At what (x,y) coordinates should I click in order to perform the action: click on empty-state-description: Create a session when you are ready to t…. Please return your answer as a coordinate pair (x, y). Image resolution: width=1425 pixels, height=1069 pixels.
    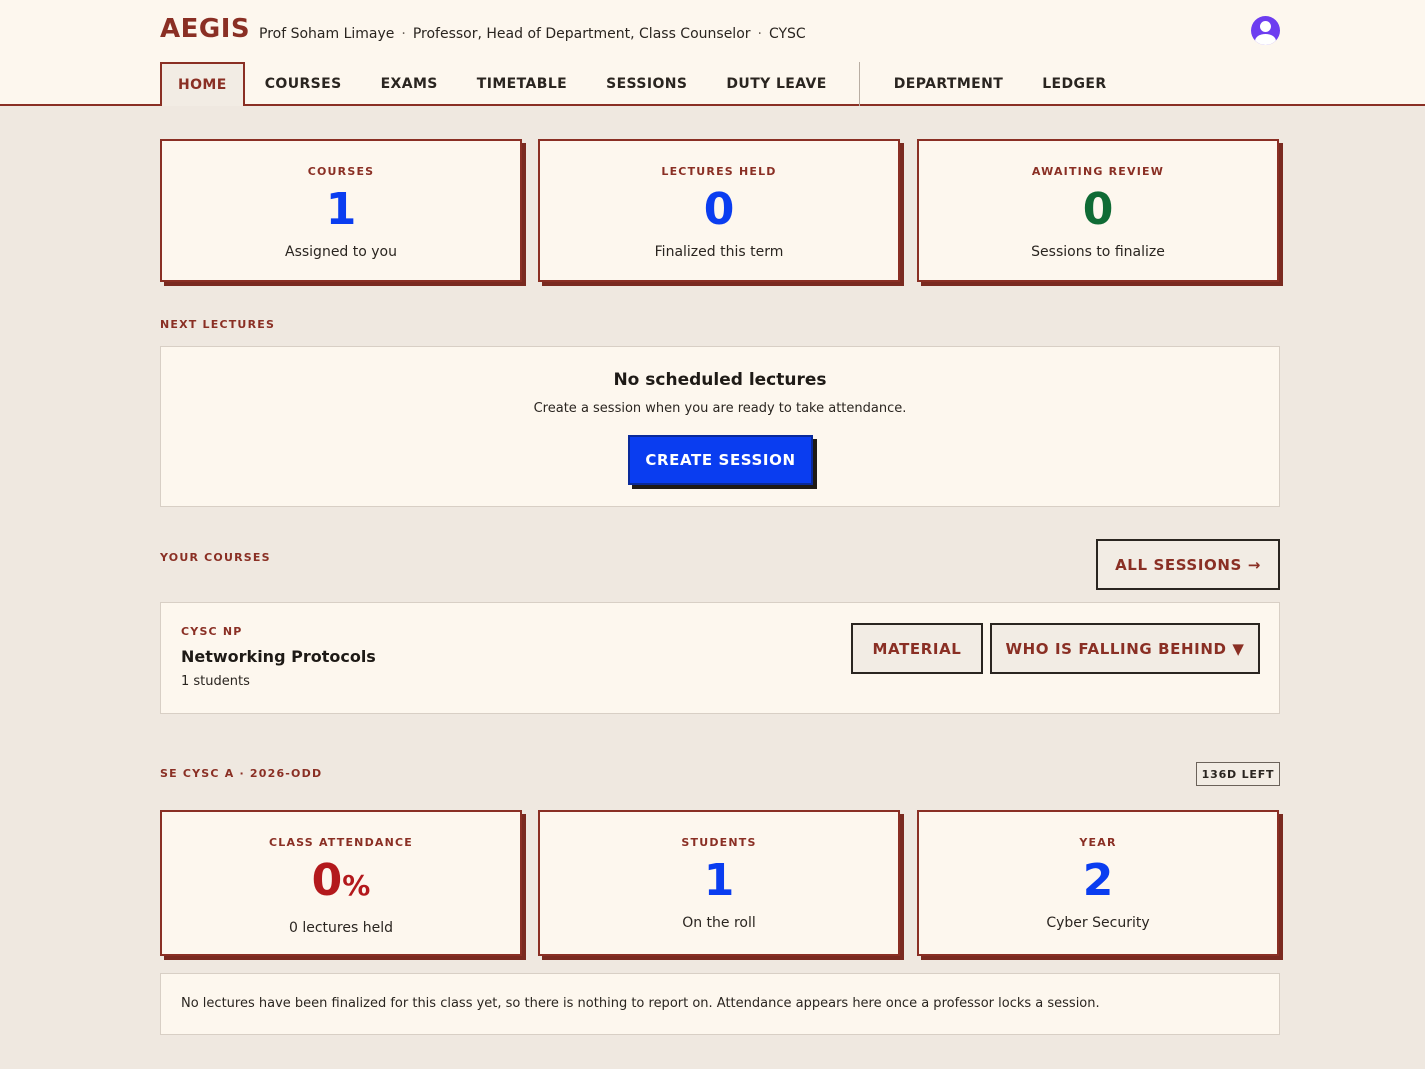
    Looking at the image, I should click on (720, 408).